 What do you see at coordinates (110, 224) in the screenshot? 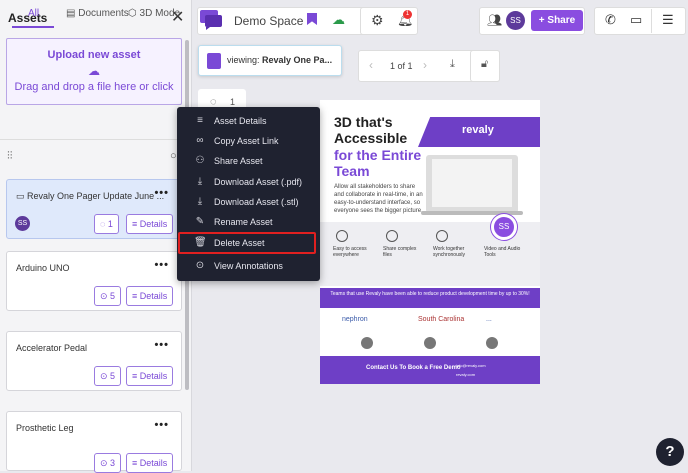
I see `comment-count: 1` at bounding box center [110, 224].